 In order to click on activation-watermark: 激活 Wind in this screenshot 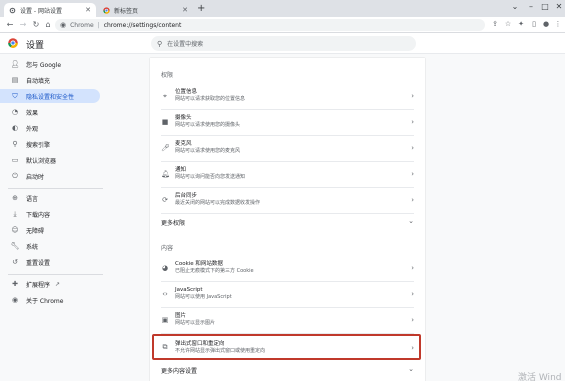, I will do `click(540, 377)`.